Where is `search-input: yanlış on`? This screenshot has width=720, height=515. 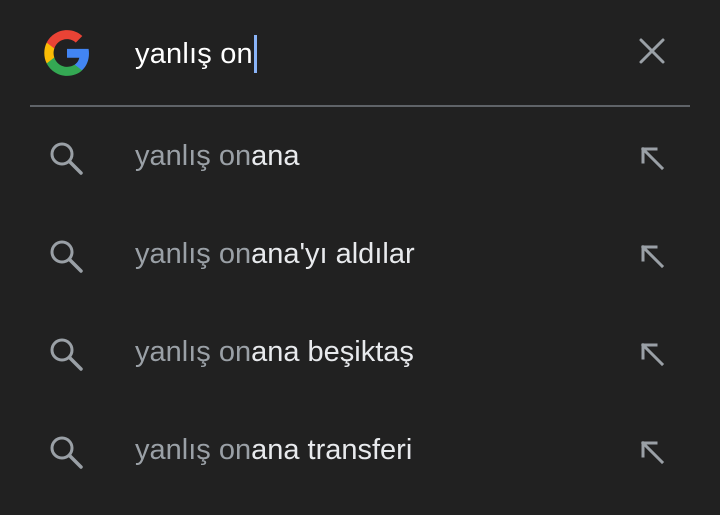
search-input: yanlış on is located at coordinates (196, 54).